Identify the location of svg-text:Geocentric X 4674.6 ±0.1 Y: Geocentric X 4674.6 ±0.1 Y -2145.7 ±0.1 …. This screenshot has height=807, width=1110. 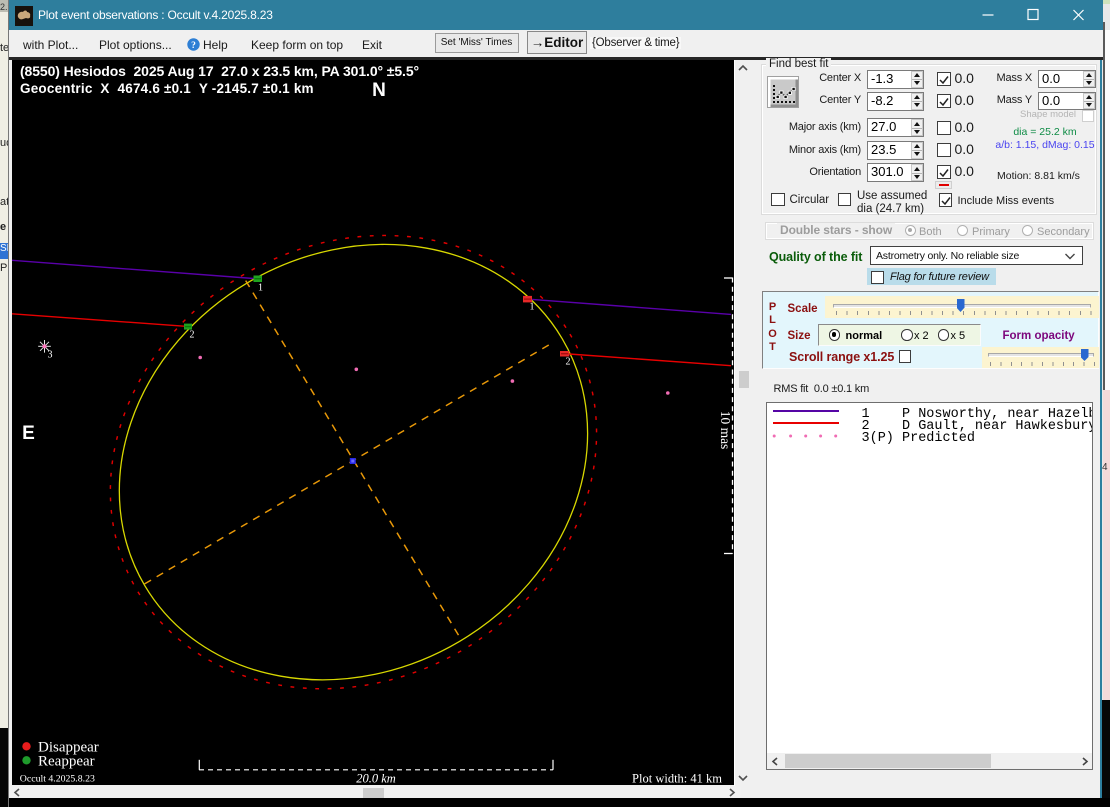
(167, 88).